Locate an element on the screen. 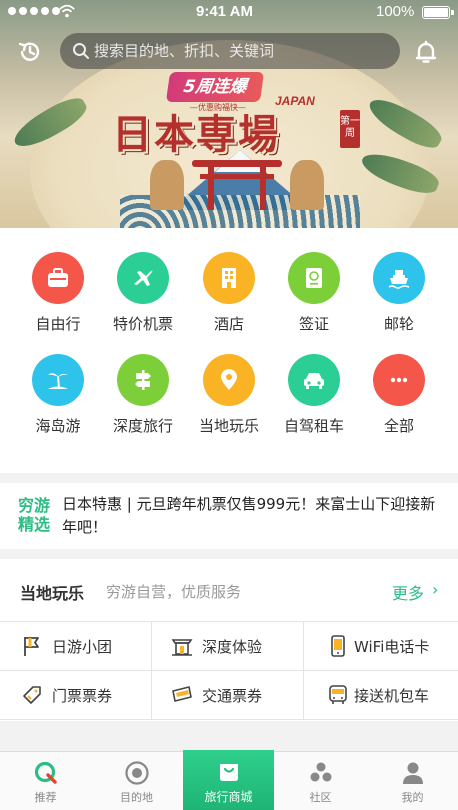  tab-label: 推荐 is located at coordinates (45, 797).